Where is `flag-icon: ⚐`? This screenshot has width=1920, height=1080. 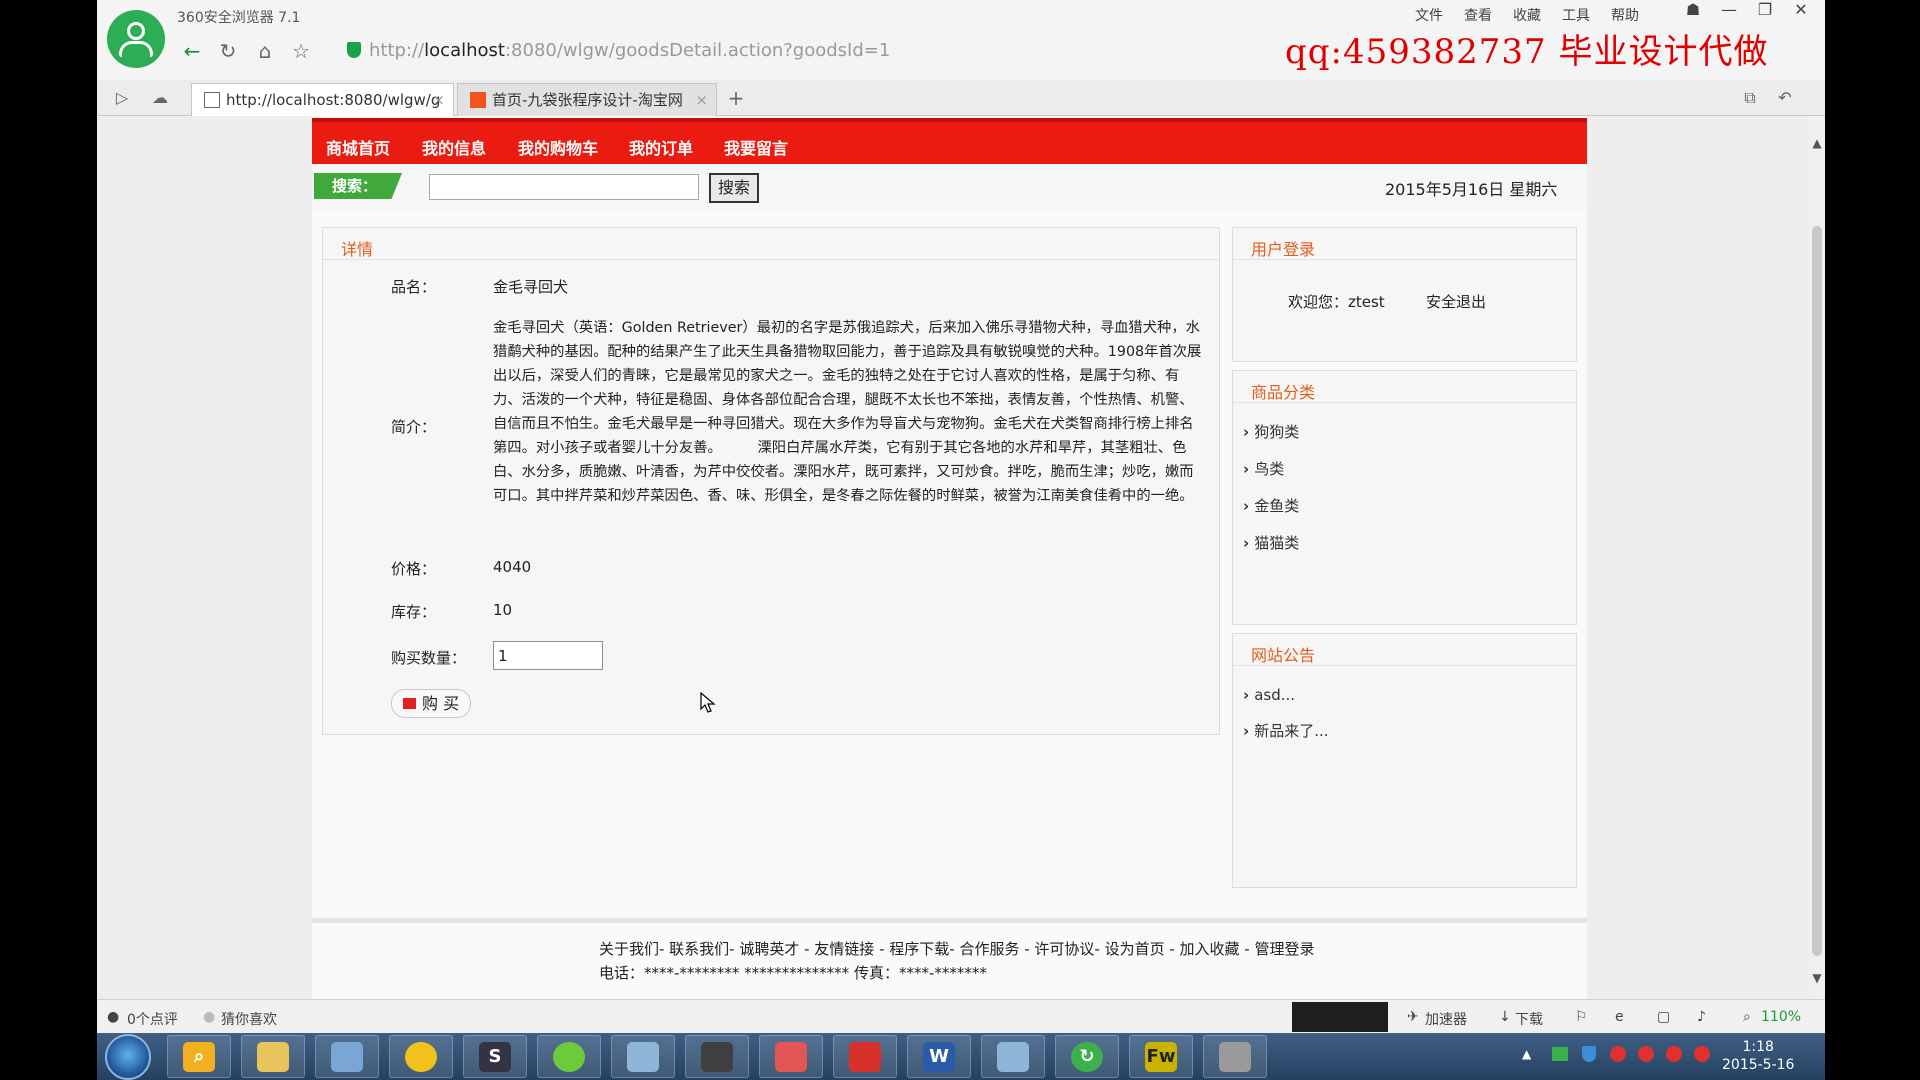
flag-icon: ⚐ is located at coordinates (1581, 1017).